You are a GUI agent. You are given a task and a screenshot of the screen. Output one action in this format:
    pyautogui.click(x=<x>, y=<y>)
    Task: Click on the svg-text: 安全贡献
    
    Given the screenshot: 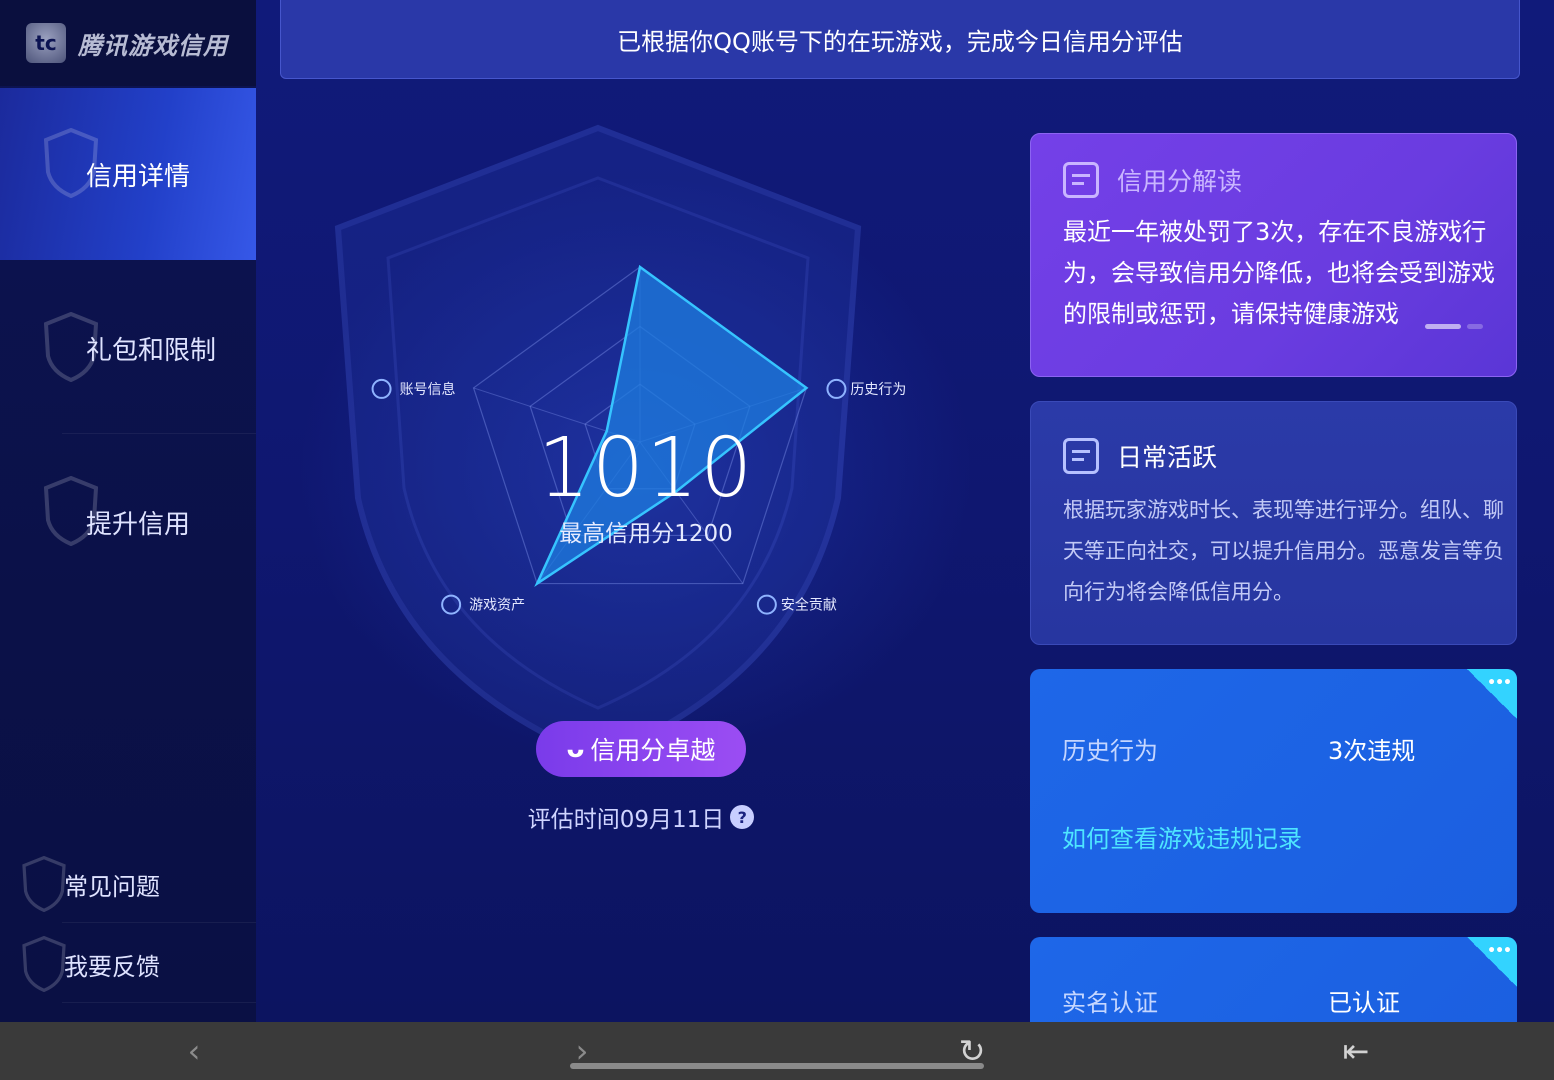 What is the action you would take?
    pyautogui.click(x=809, y=605)
    